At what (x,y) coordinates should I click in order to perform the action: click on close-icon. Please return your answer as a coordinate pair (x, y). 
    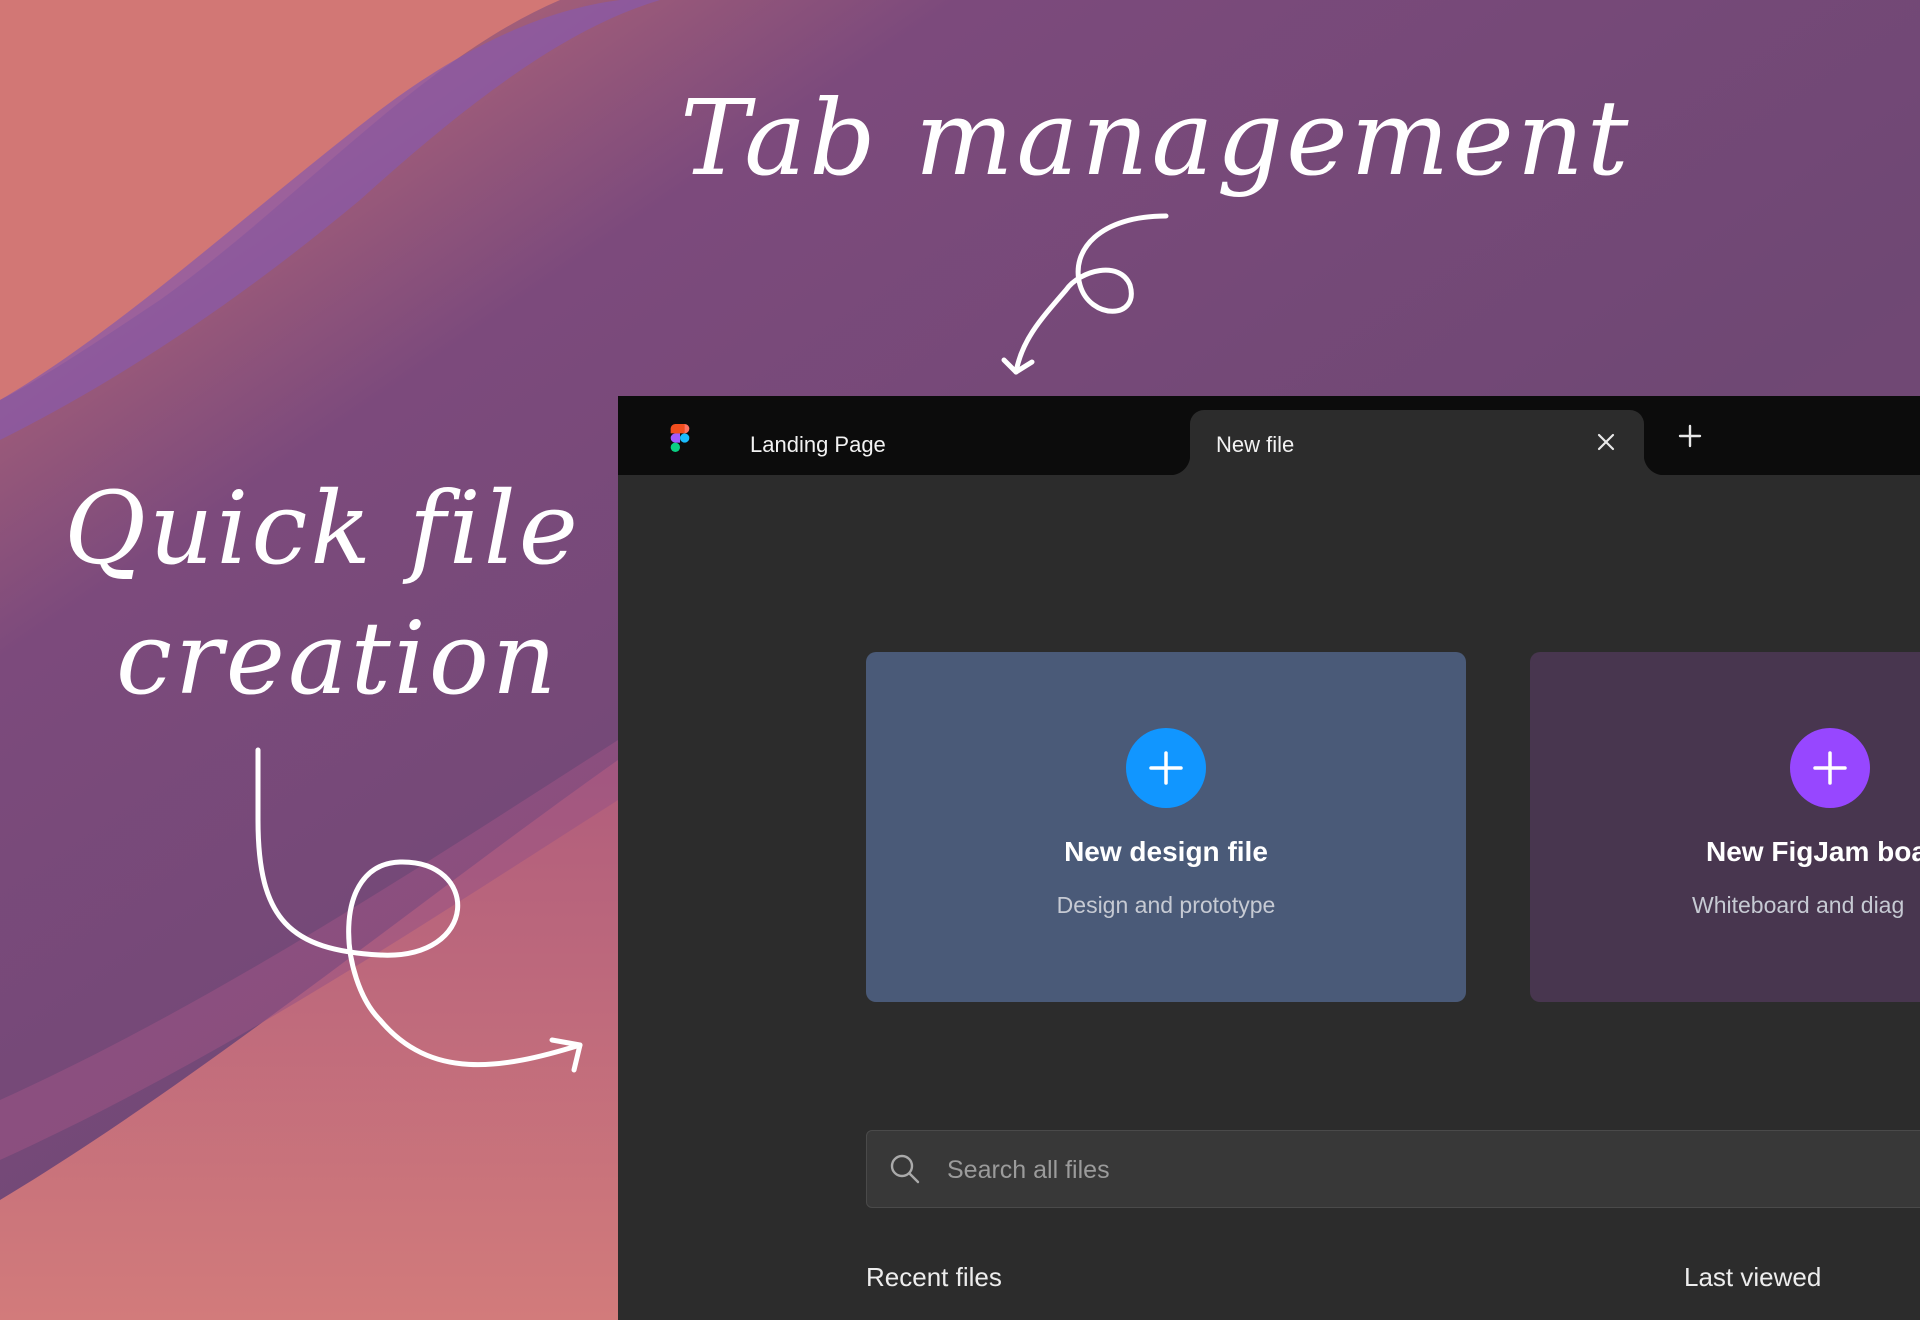
    Looking at the image, I should click on (1606, 442).